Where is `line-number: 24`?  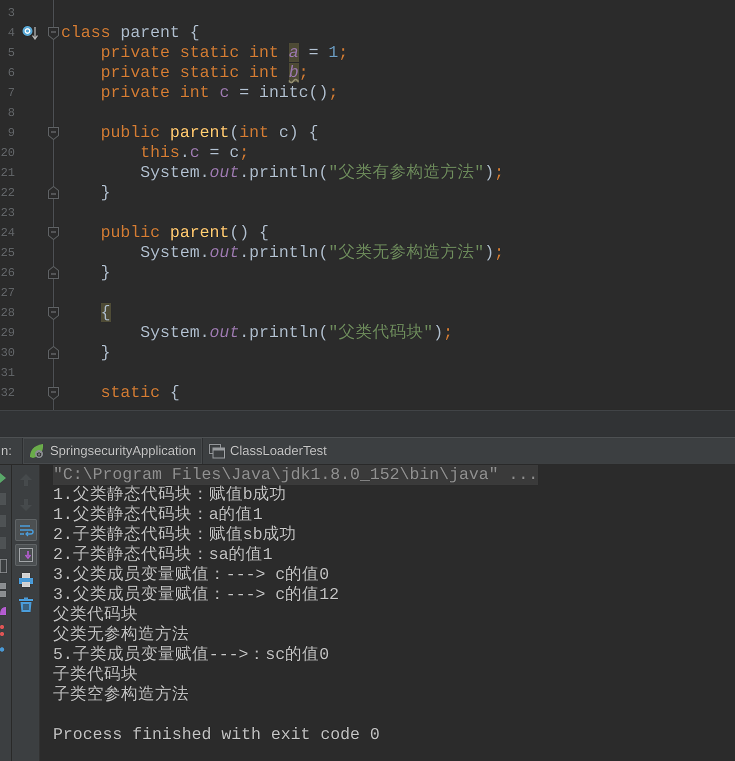
line-number: 24 is located at coordinates (7, 233).